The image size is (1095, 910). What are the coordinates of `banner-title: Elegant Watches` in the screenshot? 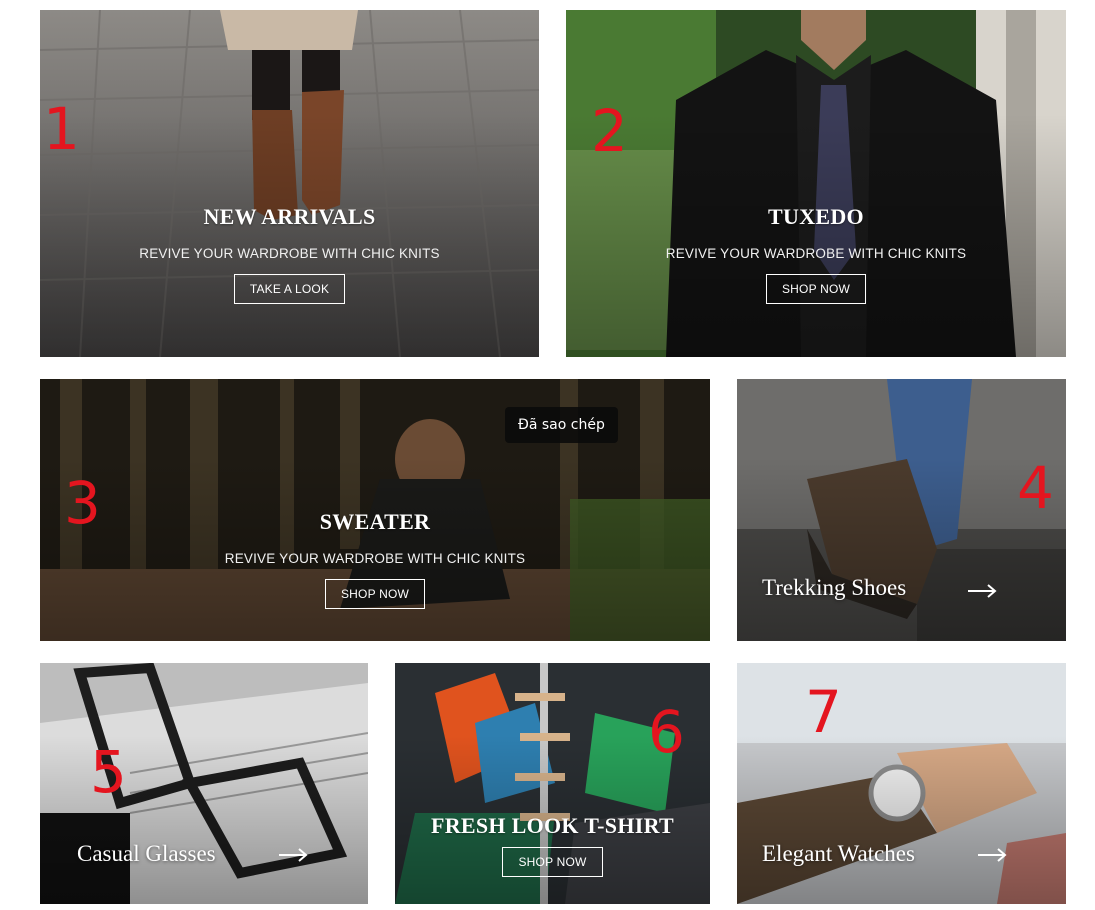 It's located at (838, 853).